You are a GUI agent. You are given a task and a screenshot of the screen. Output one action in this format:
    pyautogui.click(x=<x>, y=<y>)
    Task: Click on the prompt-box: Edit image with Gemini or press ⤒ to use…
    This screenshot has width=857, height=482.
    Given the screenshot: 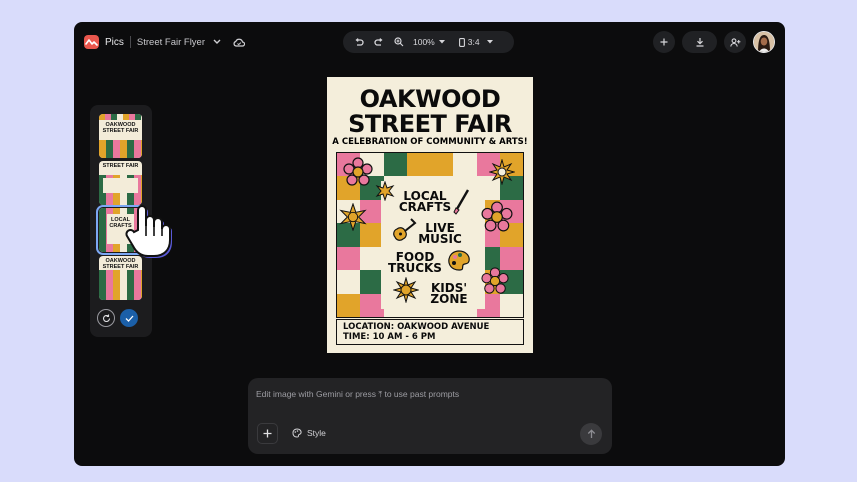 What is the action you would take?
    pyautogui.click(x=430, y=416)
    